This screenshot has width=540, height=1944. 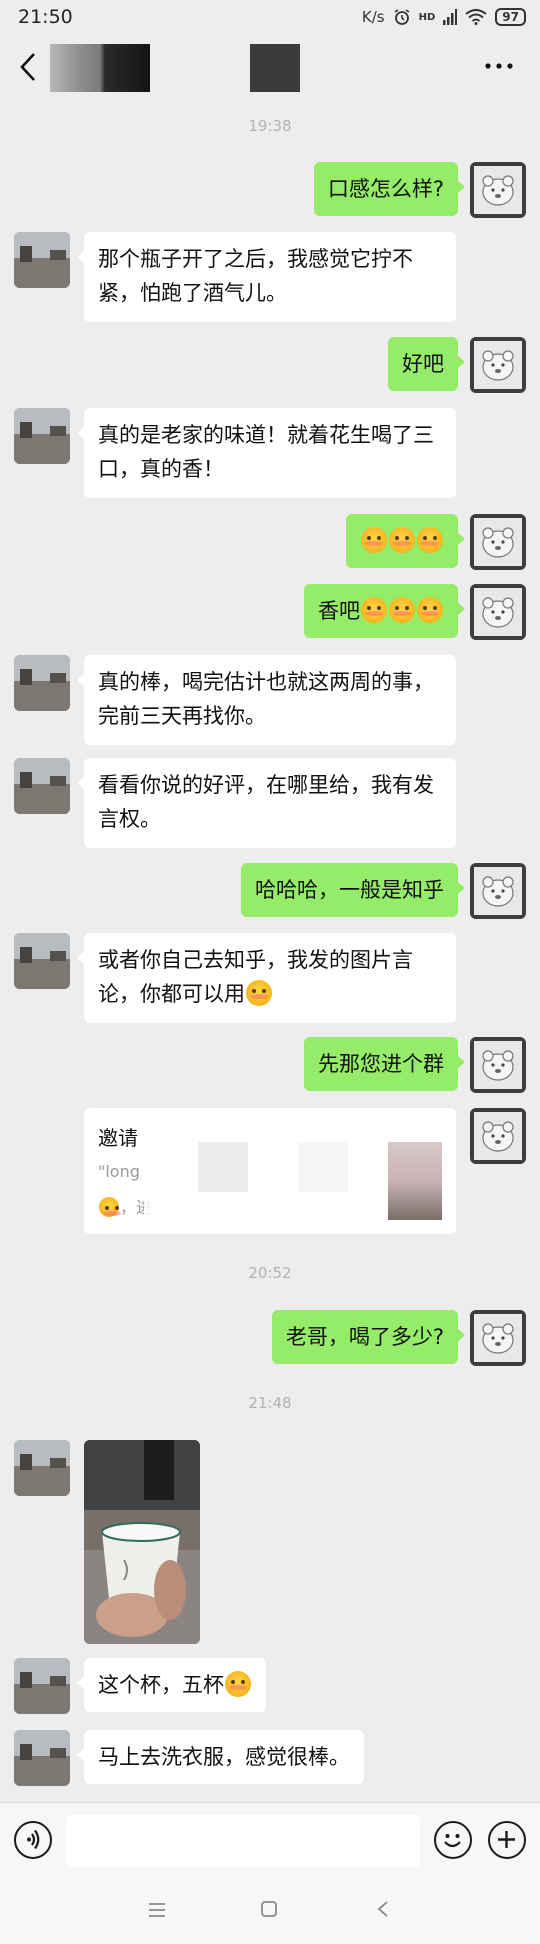 I want to click on message-bubble-out: 哈哈哈，一般是知乎, so click(x=353, y=890).